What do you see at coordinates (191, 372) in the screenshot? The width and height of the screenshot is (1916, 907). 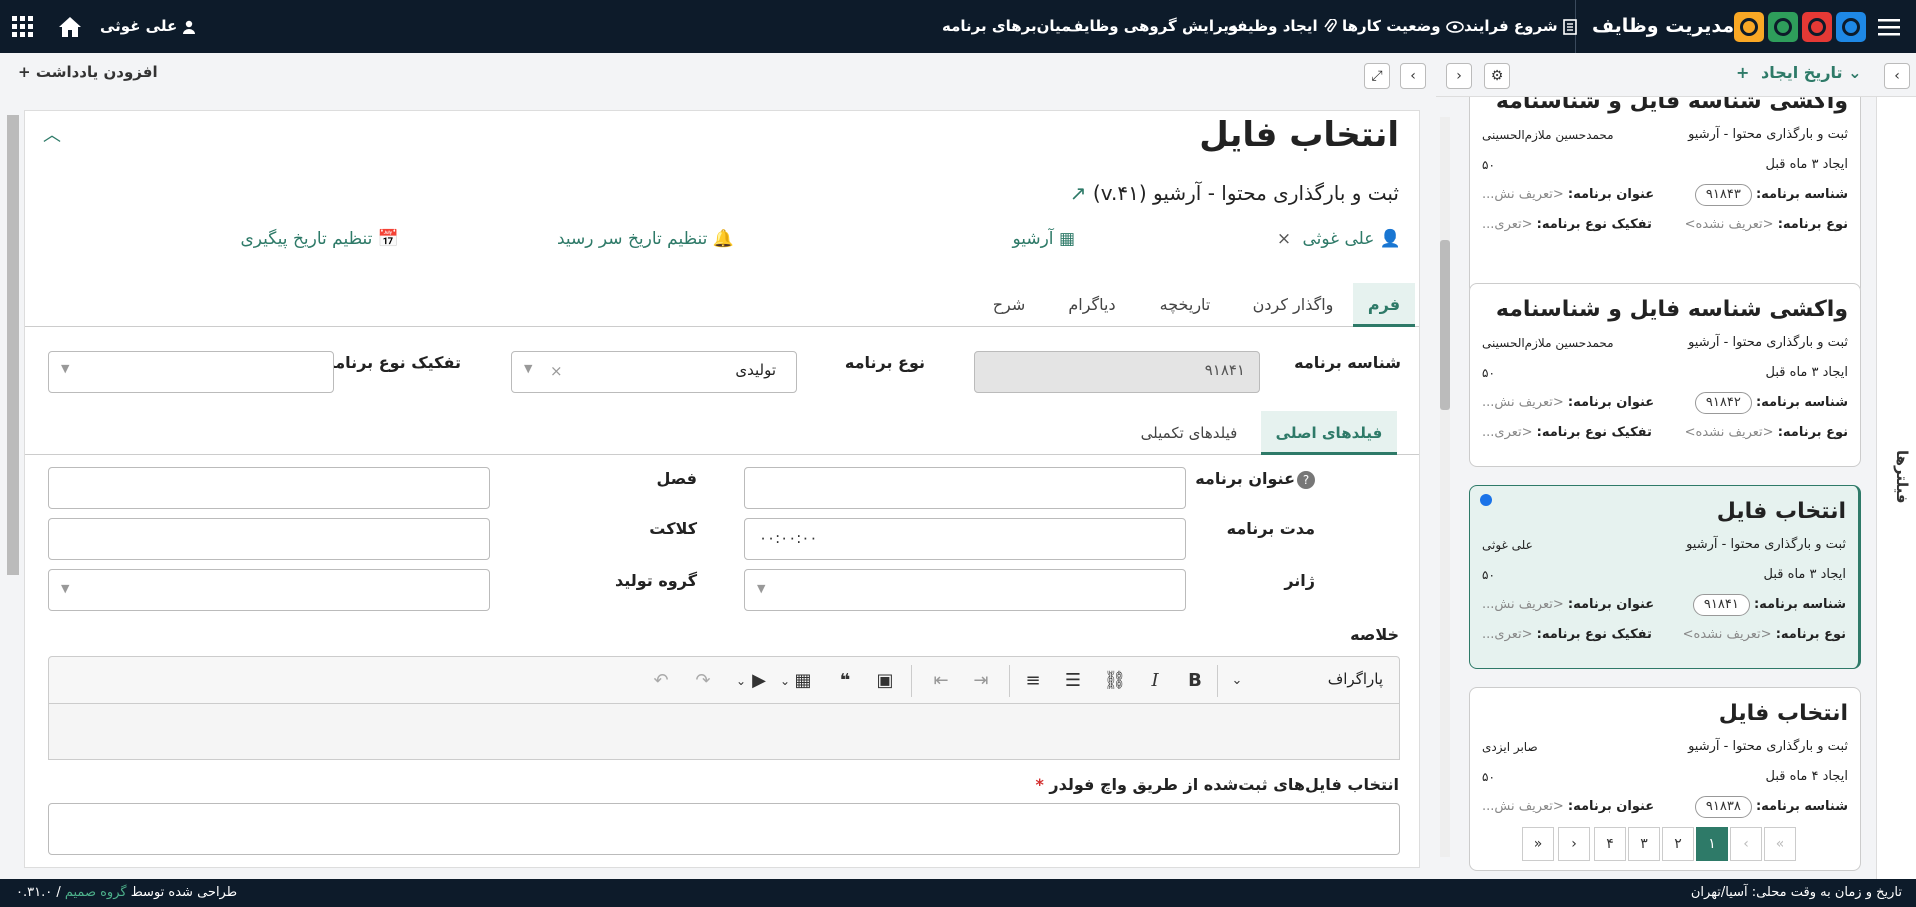 I see `program-subtype-select: ▼` at bounding box center [191, 372].